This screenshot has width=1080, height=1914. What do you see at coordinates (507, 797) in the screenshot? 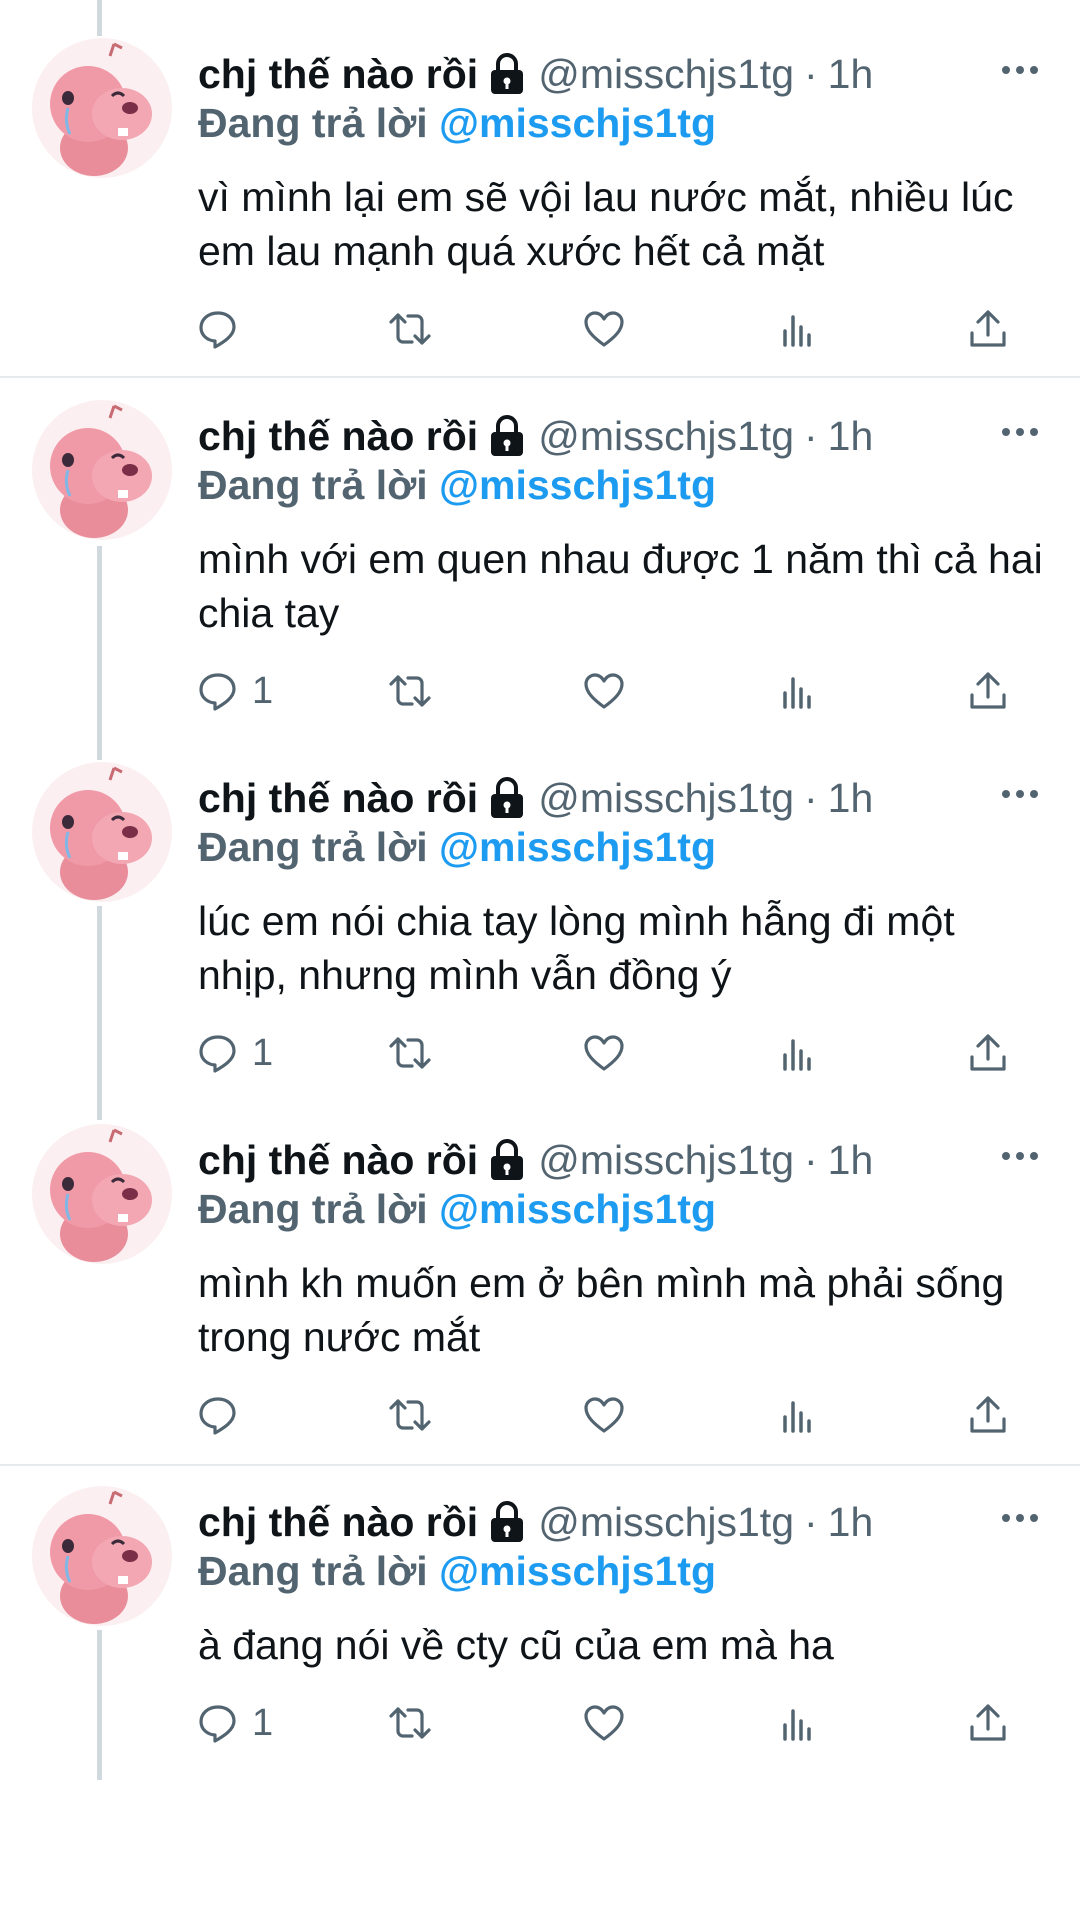
I see `lock-icon` at bounding box center [507, 797].